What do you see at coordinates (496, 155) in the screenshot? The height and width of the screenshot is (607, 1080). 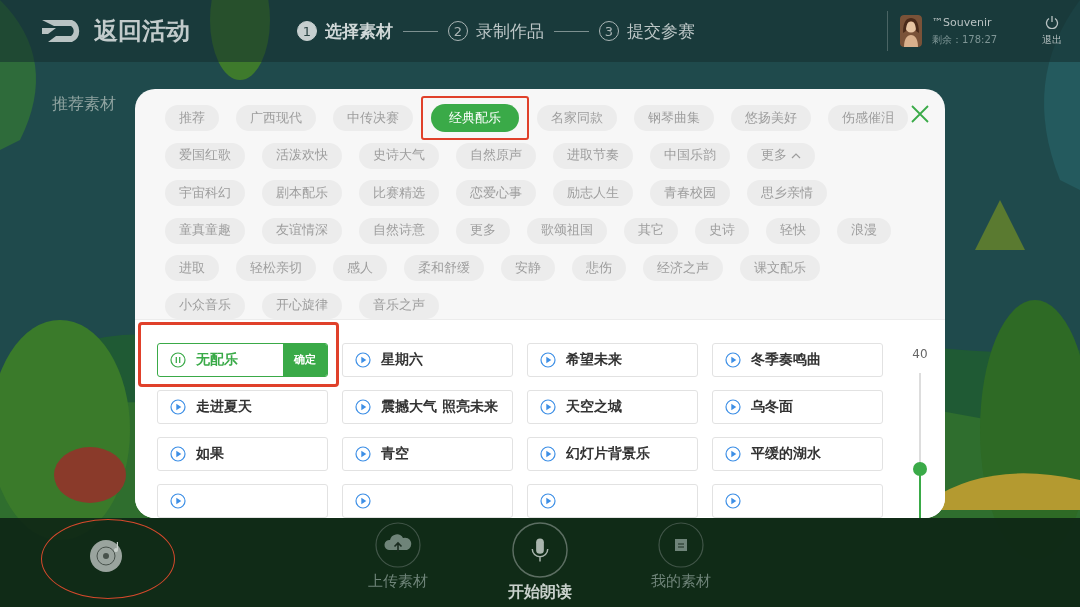 I see `category-tag: 自然原声` at bounding box center [496, 155].